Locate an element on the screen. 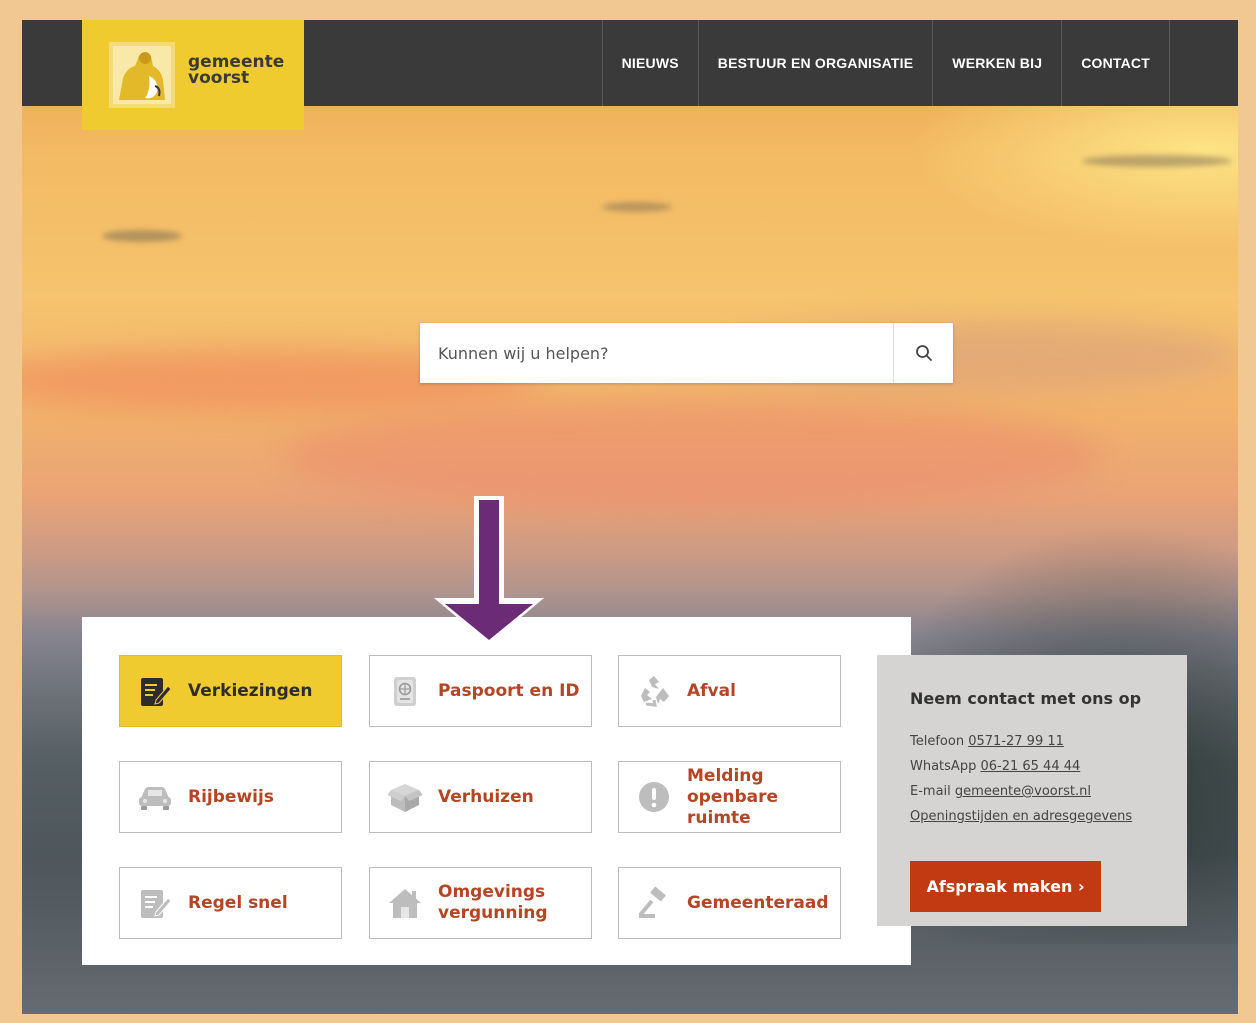  tile-label: Melding openbare ruimte is located at coordinates (733, 796).